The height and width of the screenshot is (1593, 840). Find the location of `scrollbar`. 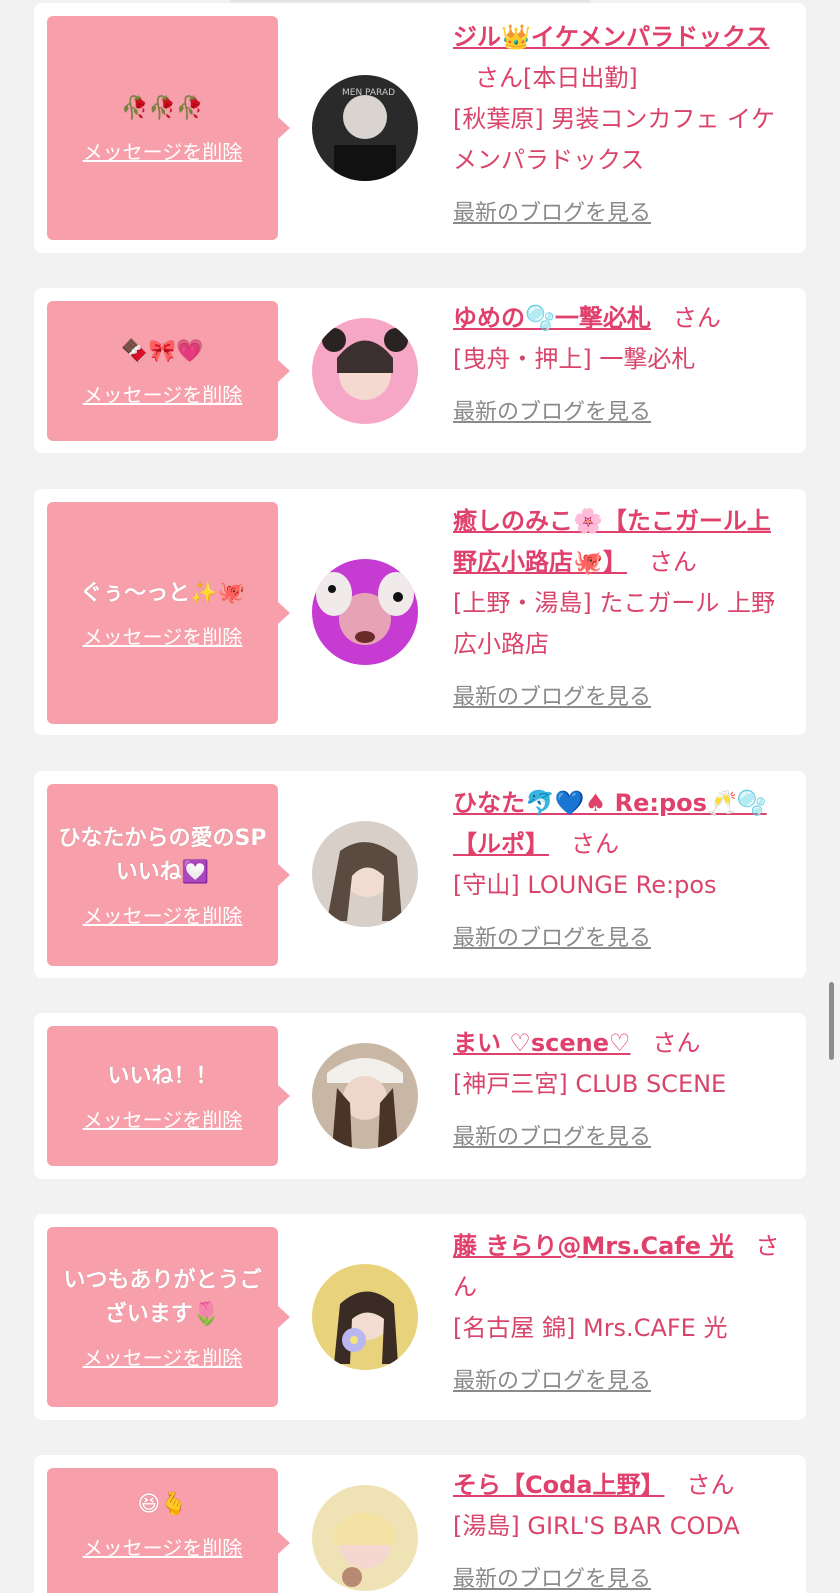

scrollbar is located at coordinates (831, 1021).